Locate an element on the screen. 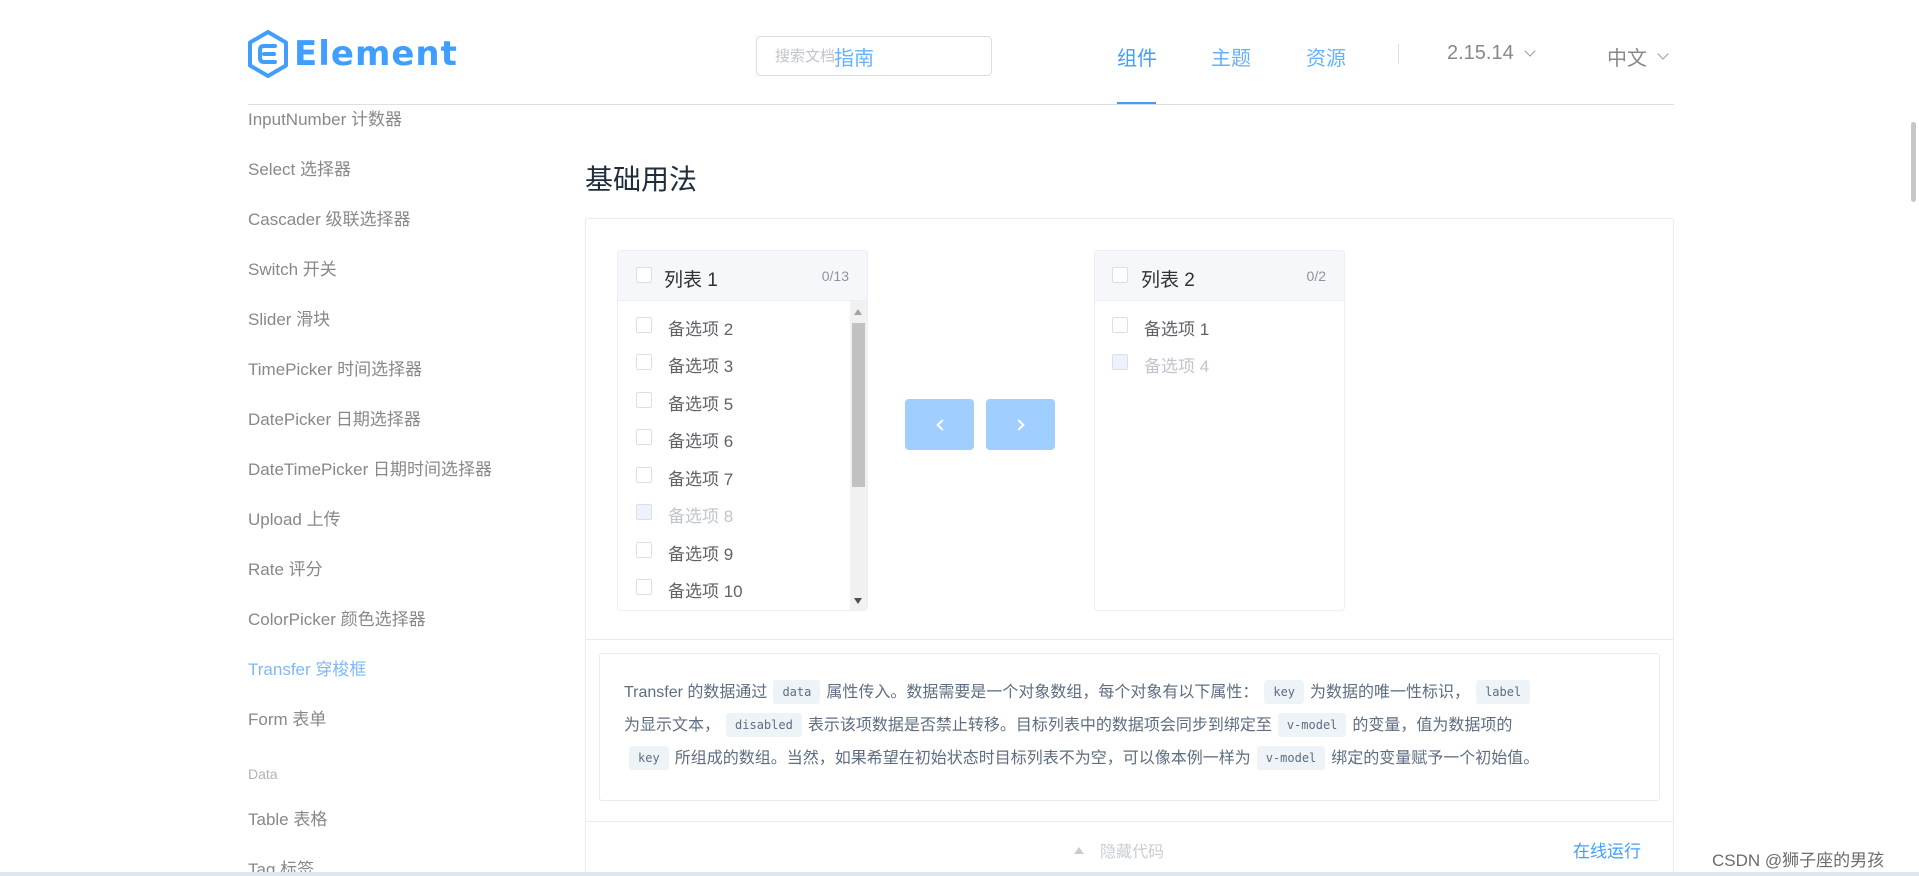 Image resolution: width=1919 pixels, height=876 pixels. language-dropdown: 中文 is located at coordinates (1638, 56).